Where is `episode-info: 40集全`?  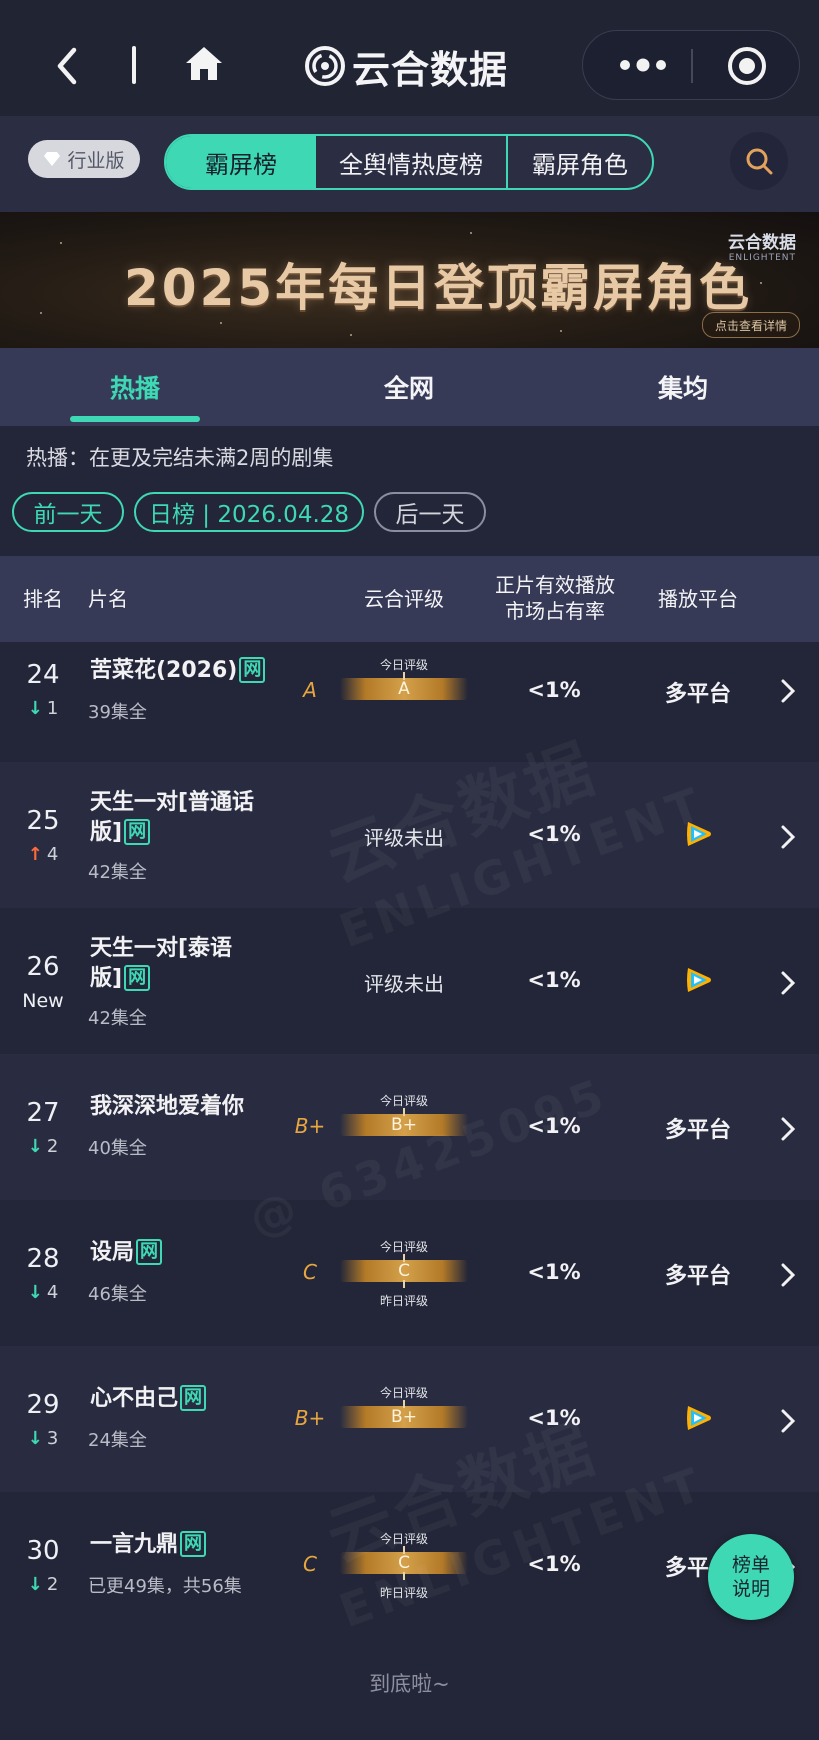 episode-info: 40集全 is located at coordinates (117, 1148).